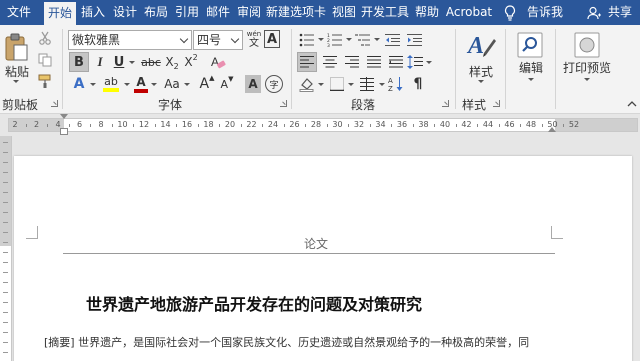  What do you see at coordinates (54, 103) in the screenshot?
I see `clipboard-launcher-icon` at bounding box center [54, 103].